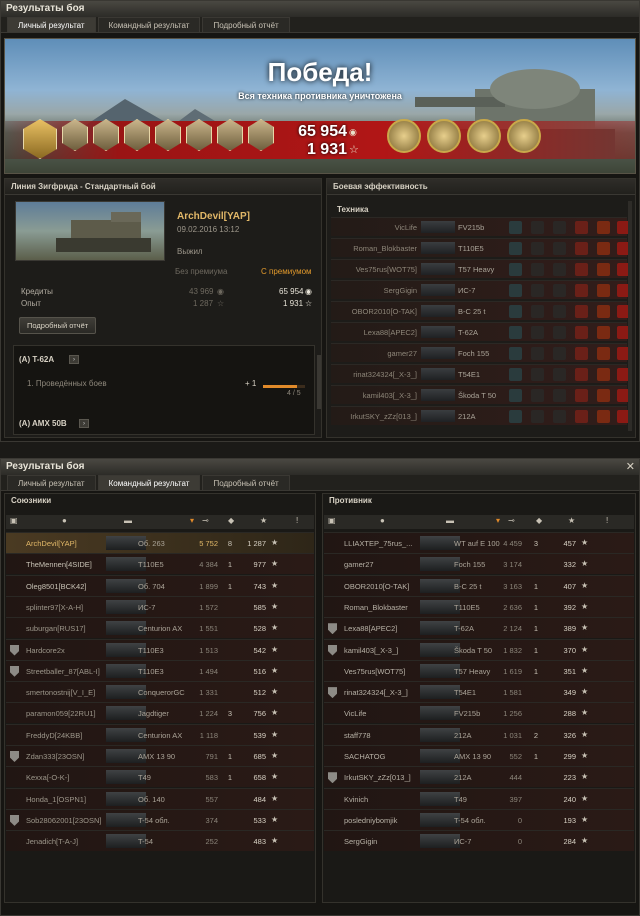 This screenshot has height=916, width=640. What do you see at coordinates (246, 24) in the screenshot?
I see `tab-detailed-report: Подробный отчёт` at bounding box center [246, 24].